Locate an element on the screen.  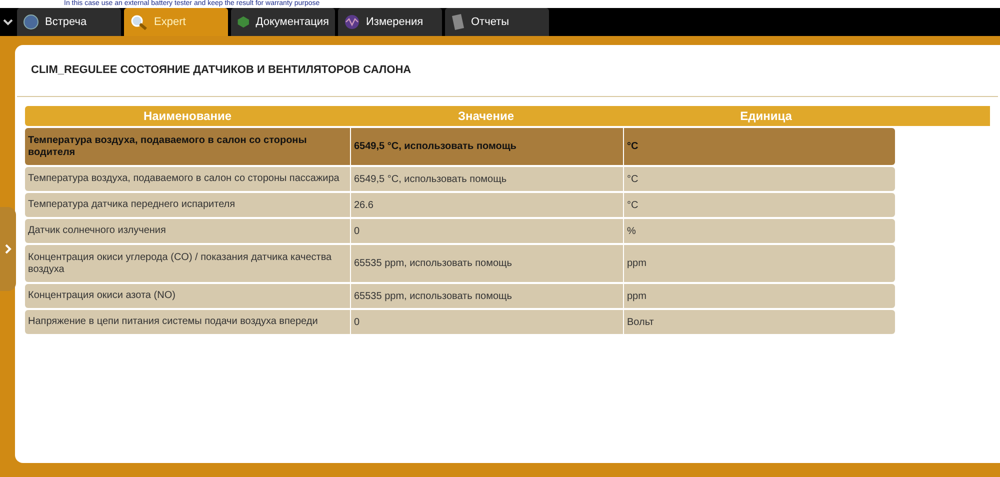
tab: Отчеты is located at coordinates (497, 22).